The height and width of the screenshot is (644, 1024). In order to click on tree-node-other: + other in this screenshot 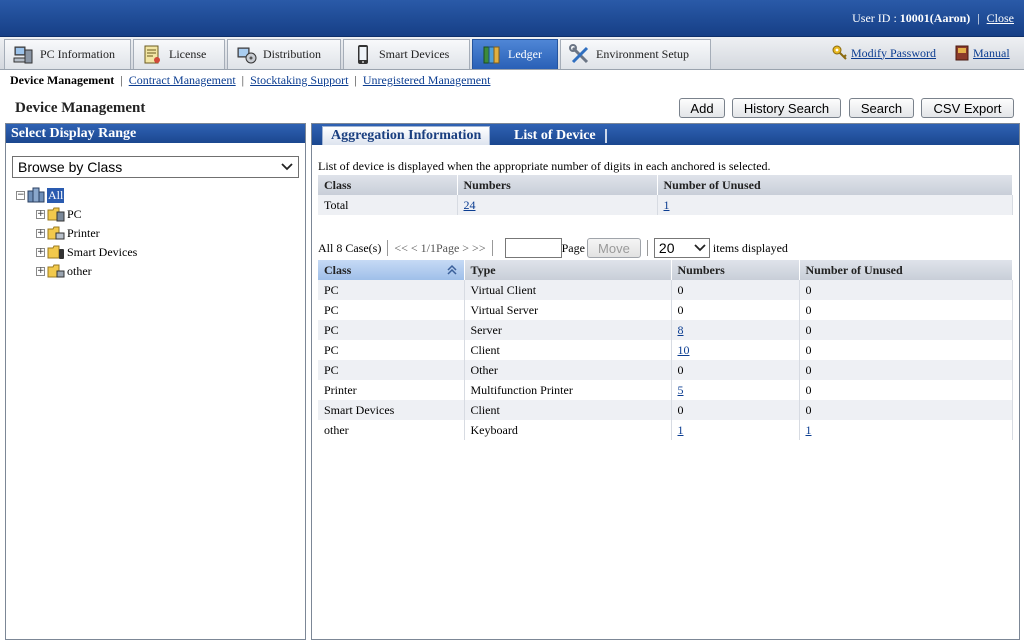, I will do `click(64, 271)`.